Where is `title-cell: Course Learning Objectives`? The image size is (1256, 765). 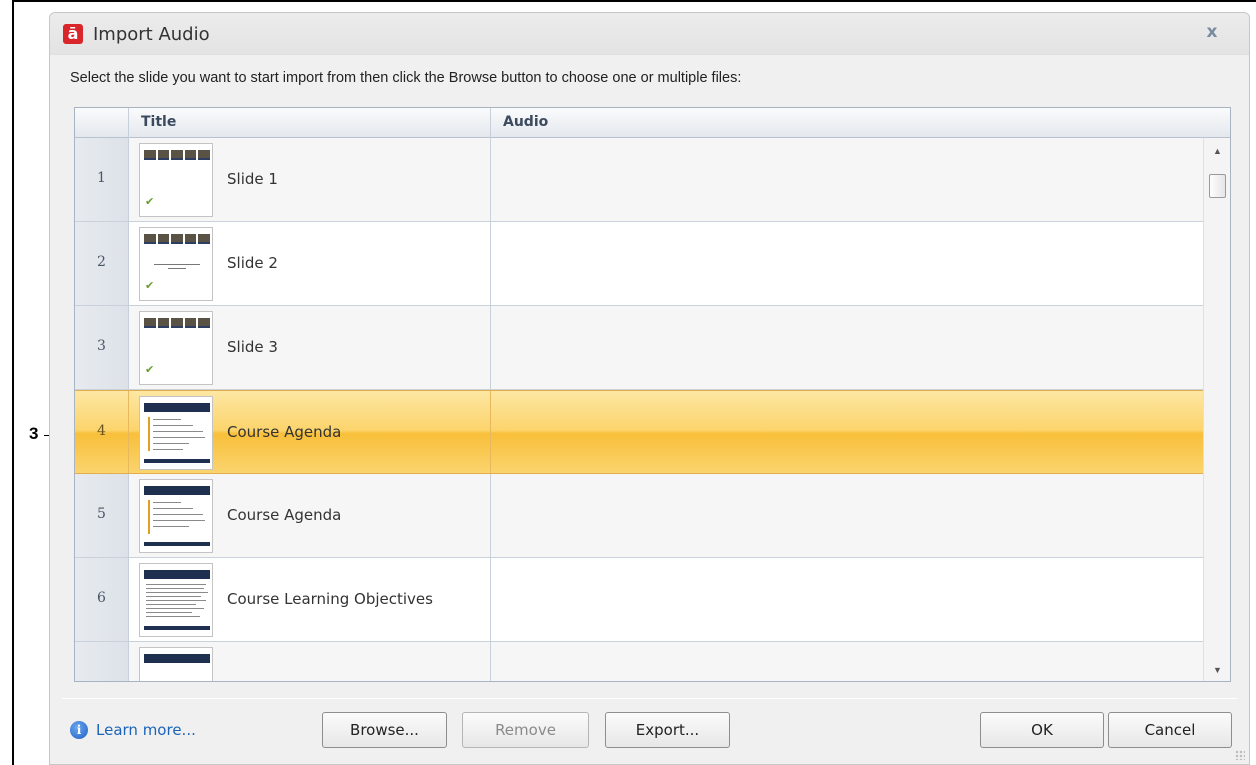
title-cell: Course Learning Objectives is located at coordinates (310, 599).